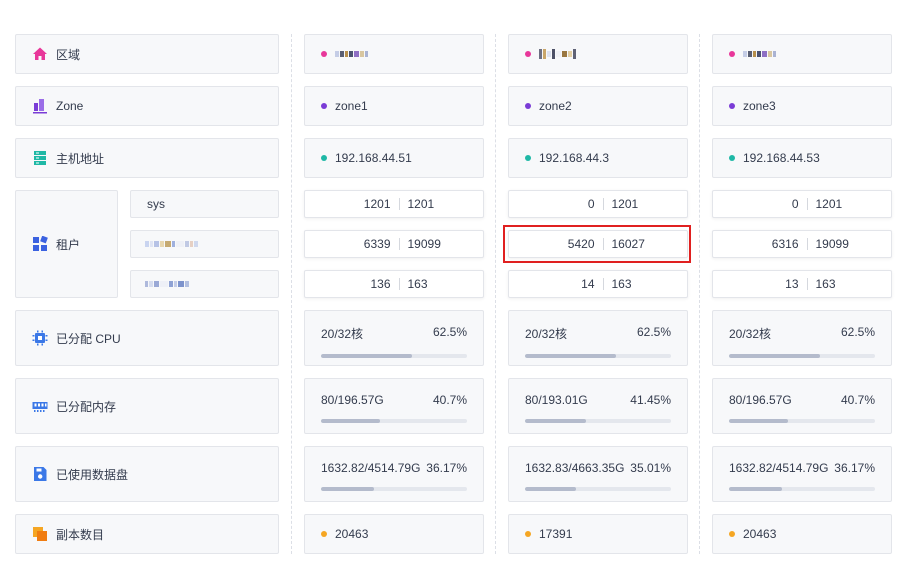  What do you see at coordinates (377, 244) in the screenshot?
I see `tenant-used: 6339` at bounding box center [377, 244].